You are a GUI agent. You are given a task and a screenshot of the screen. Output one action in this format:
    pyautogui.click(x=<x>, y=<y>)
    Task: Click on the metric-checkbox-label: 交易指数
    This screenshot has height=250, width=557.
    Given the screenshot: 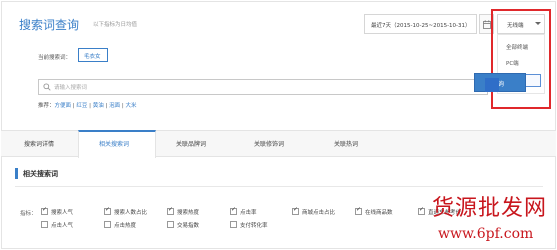 What is the action you would take?
    pyautogui.click(x=188, y=226)
    